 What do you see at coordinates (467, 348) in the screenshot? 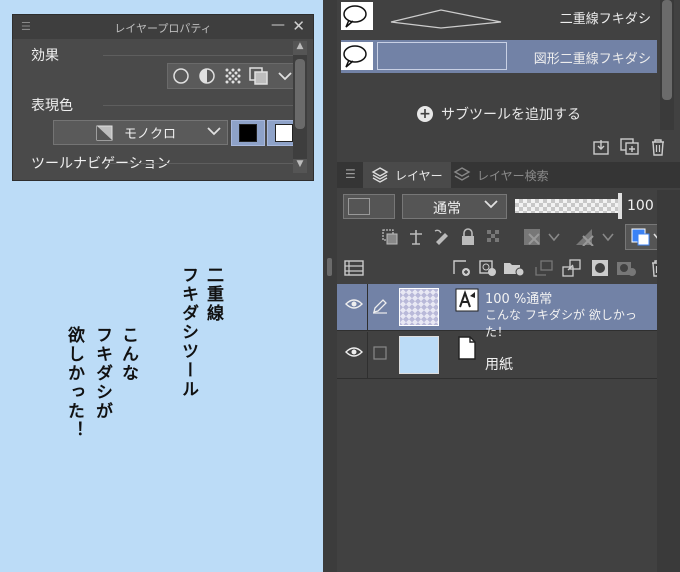
I see `paper-layer-icon` at bounding box center [467, 348].